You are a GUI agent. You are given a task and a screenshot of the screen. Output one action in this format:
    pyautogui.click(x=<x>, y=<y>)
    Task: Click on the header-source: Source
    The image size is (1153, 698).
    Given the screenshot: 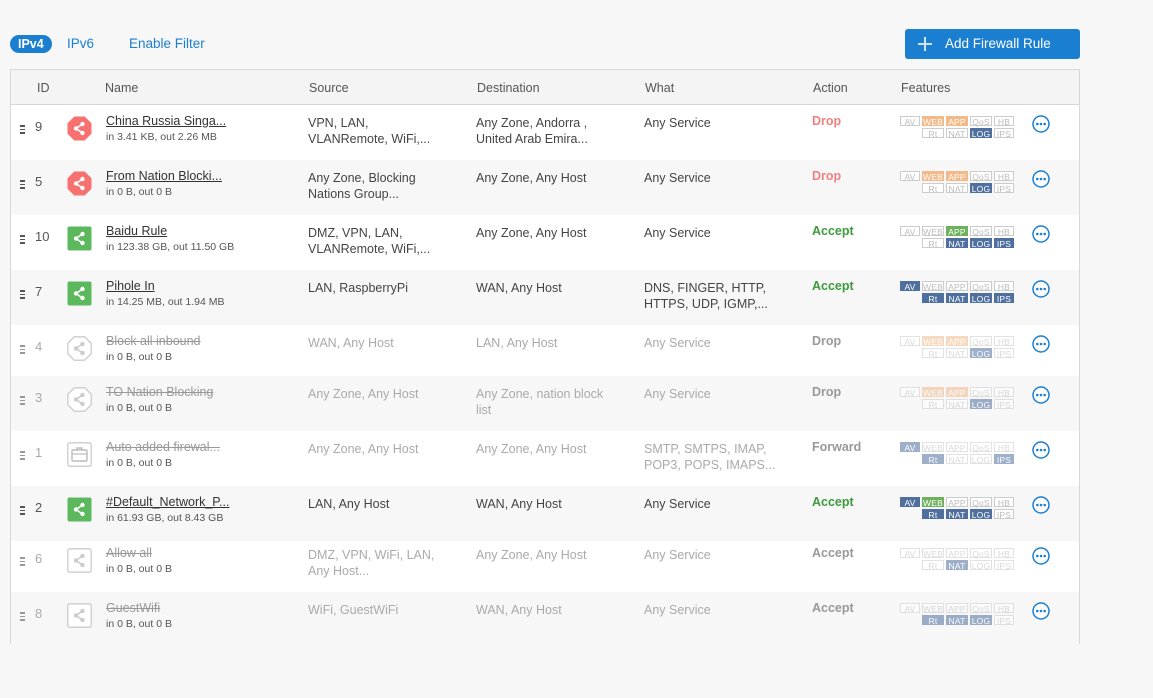 What is the action you would take?
    pyautogui.click(x=329, y=88)
    